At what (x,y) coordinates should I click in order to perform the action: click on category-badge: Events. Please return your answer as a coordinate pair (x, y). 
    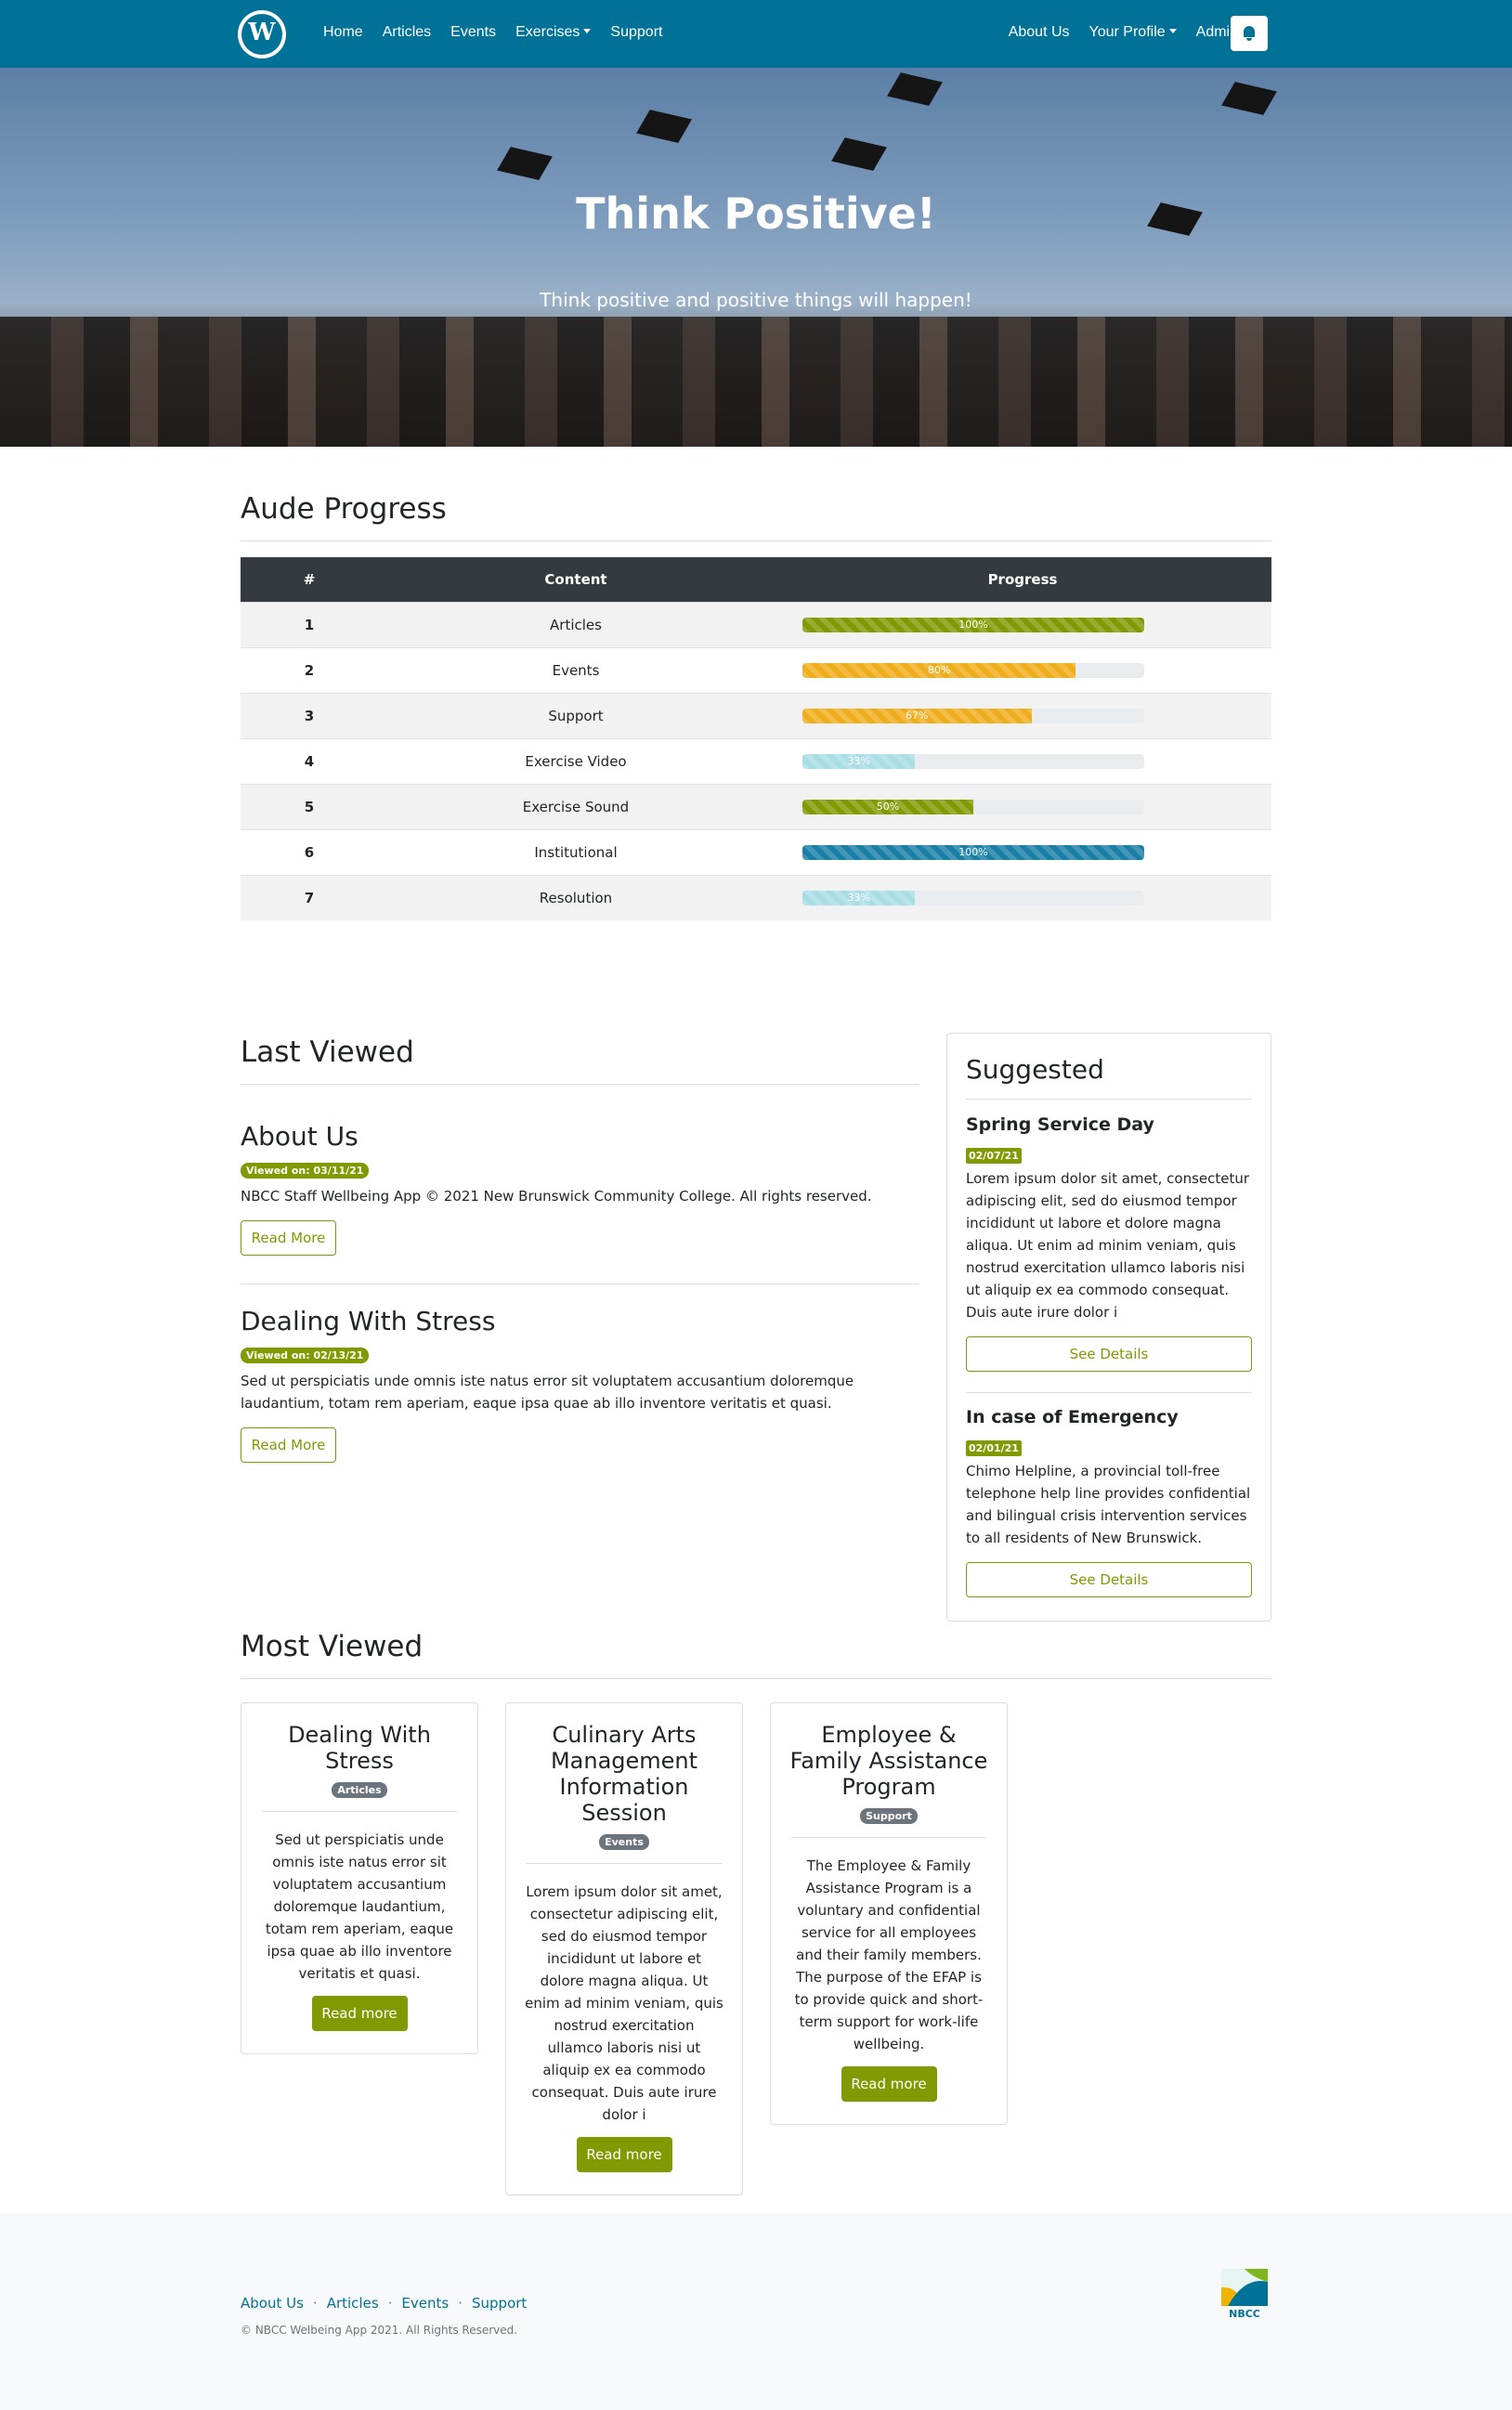
    Looking at the image, I should click on (624, 1842).